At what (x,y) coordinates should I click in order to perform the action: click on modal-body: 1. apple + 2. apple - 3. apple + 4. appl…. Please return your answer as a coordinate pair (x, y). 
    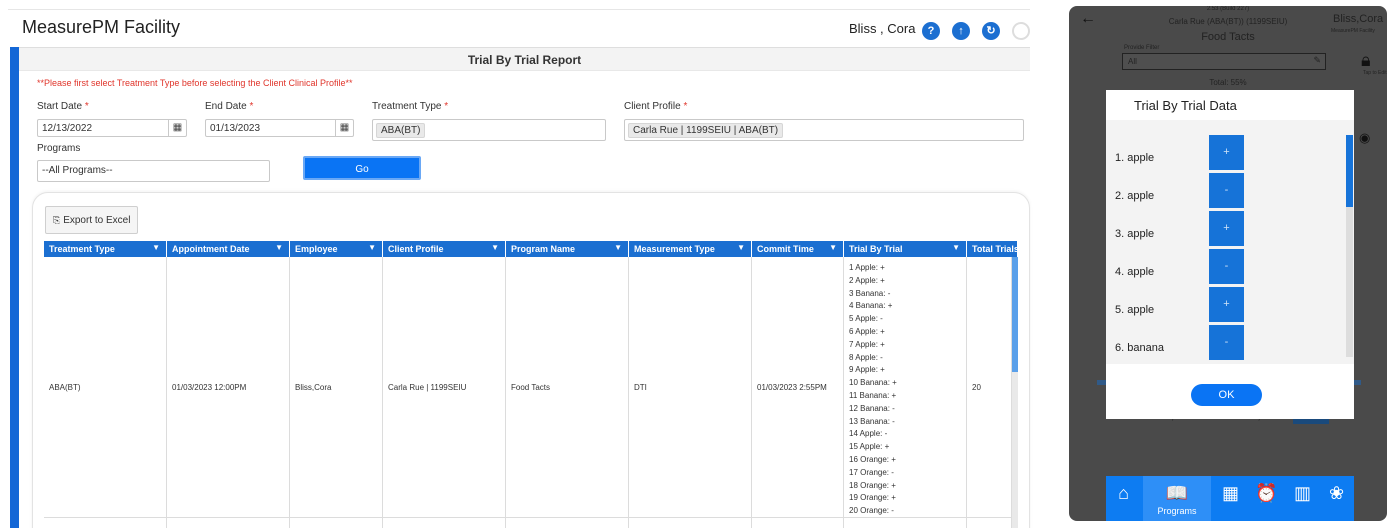
    Looking at the image, I should click on (1230, 242).